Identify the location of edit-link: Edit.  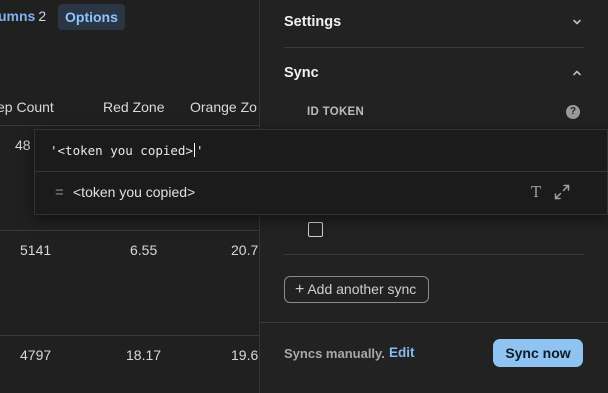
(402, 352).